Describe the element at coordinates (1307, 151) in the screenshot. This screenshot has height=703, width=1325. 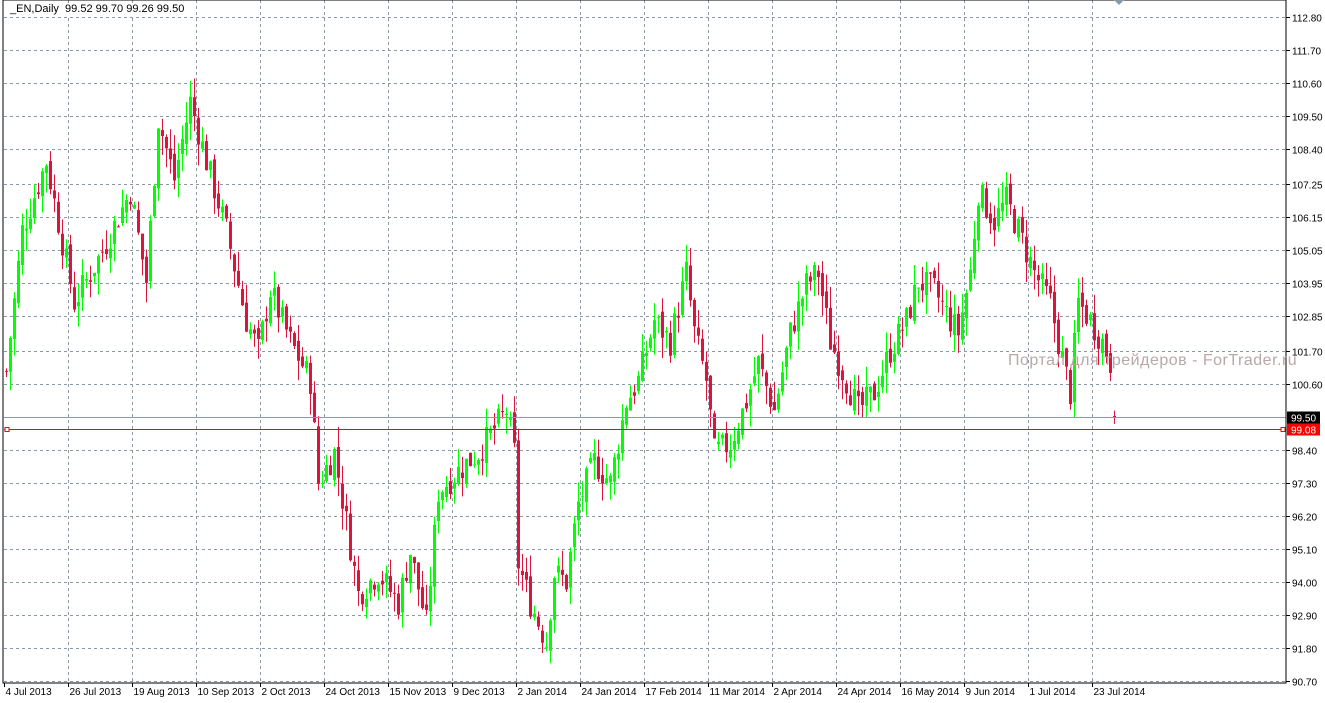
I see `y-tick-label: 108.40` at that location.